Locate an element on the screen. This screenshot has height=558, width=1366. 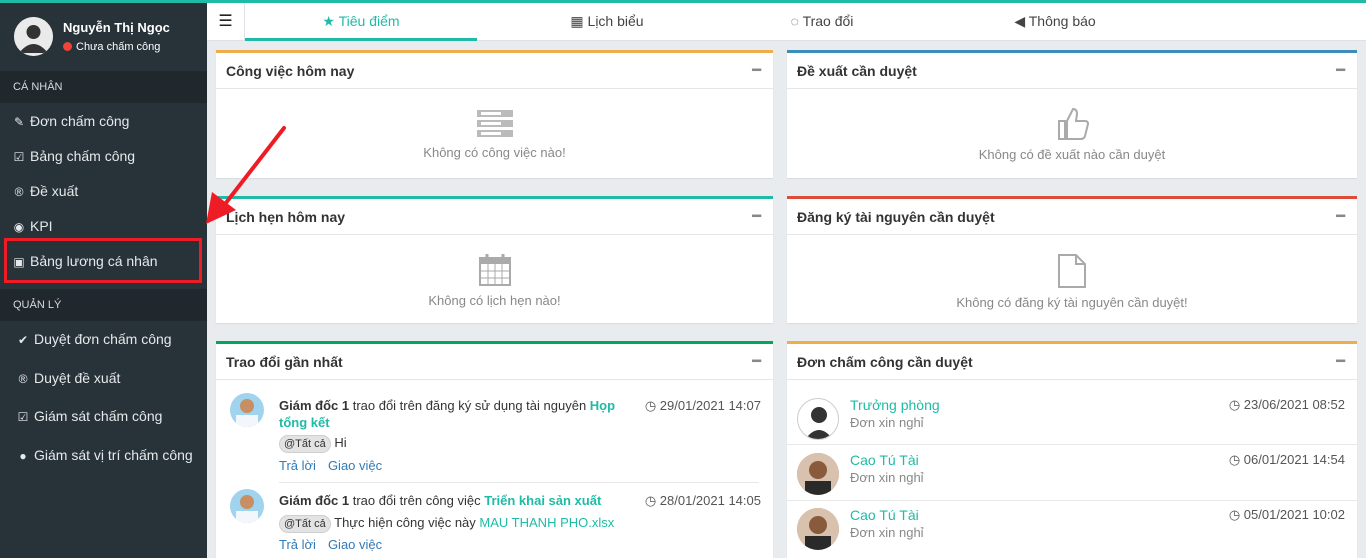
section-manage: QUẢN LÝ is located at coordinates (103, 305).